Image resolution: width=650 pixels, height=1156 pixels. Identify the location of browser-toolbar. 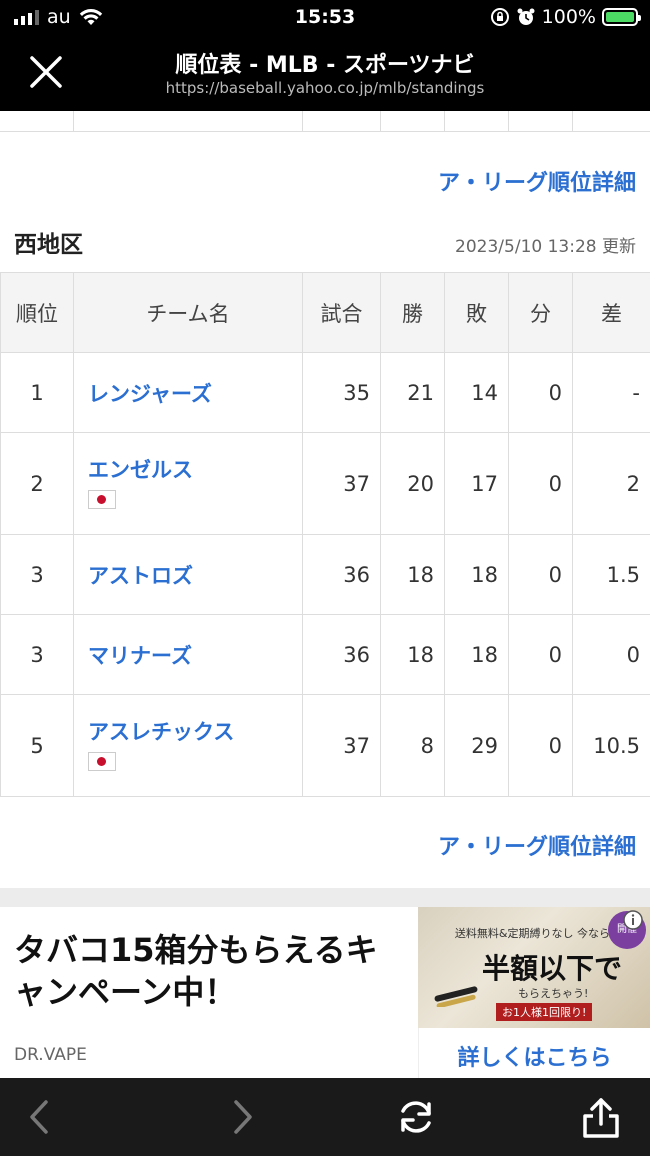
(325, 1117).